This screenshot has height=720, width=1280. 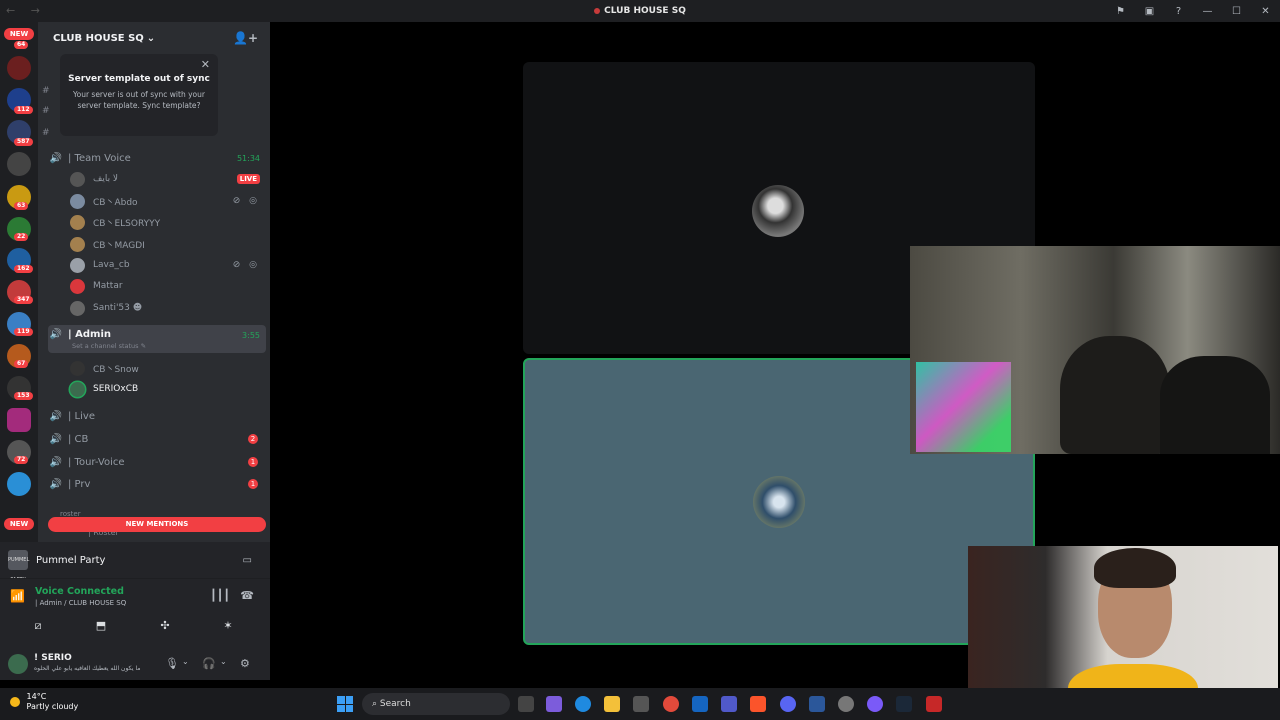 What do you see at coordinates (376, 704) in the screenshot?
I see `search-icon: ⌕` at bounding box center [376, 704].